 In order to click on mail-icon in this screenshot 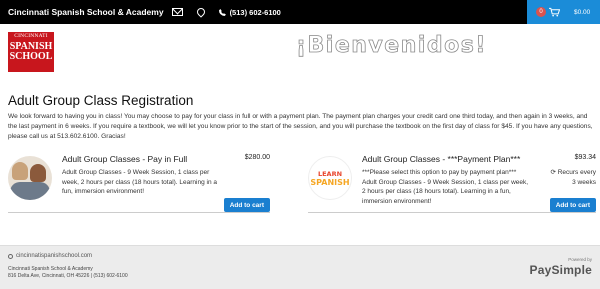, I will do `click(177, 12)`.